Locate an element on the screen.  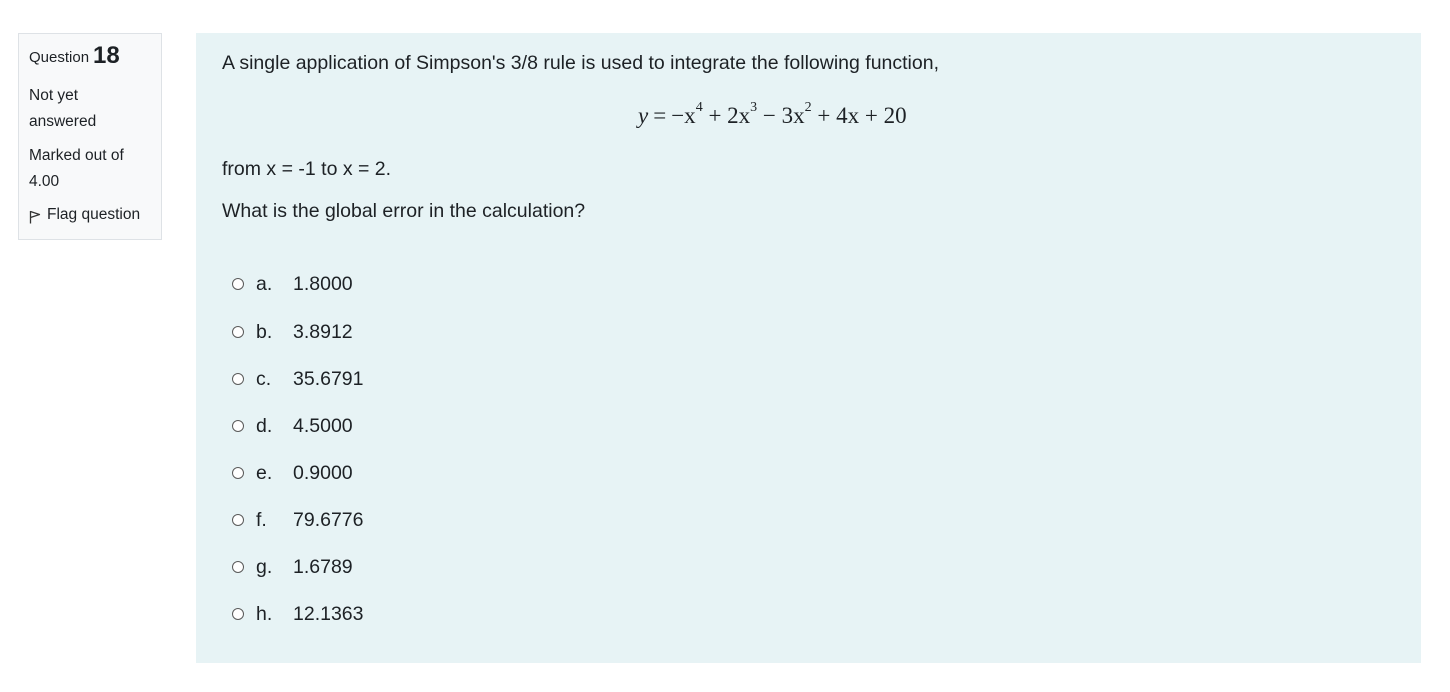
flag-question-button: Flag question is located at coordinates (90, 215).